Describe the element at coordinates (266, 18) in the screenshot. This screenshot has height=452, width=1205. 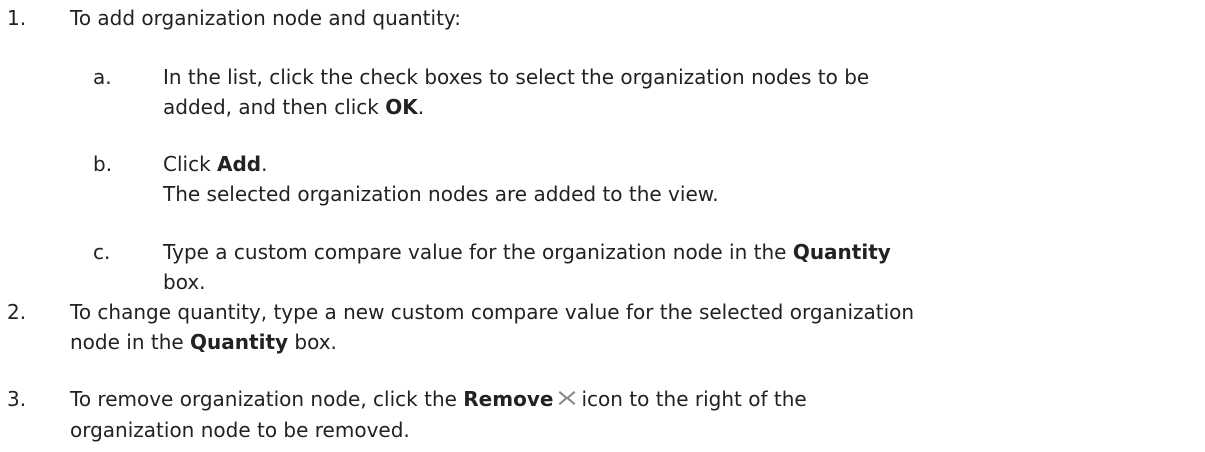
I see `step-text: To add organization node and quantity:` at that location.